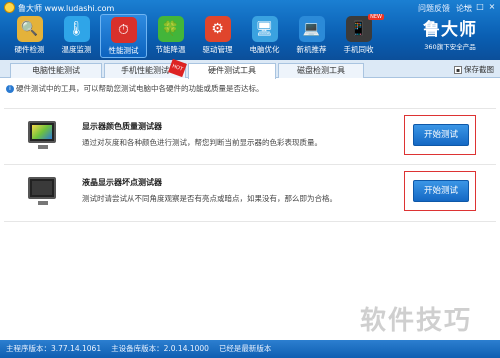  What do you see at coordinates (311, 49) in the screenshot?
I see `toolbar-item-label: 新机推荐` at bounding box center [311, 49].